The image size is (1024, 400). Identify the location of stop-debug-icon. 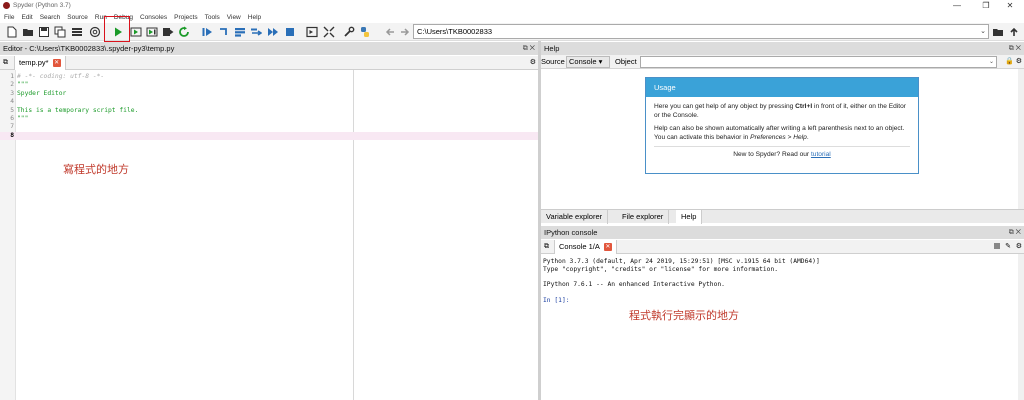
(290, 32).